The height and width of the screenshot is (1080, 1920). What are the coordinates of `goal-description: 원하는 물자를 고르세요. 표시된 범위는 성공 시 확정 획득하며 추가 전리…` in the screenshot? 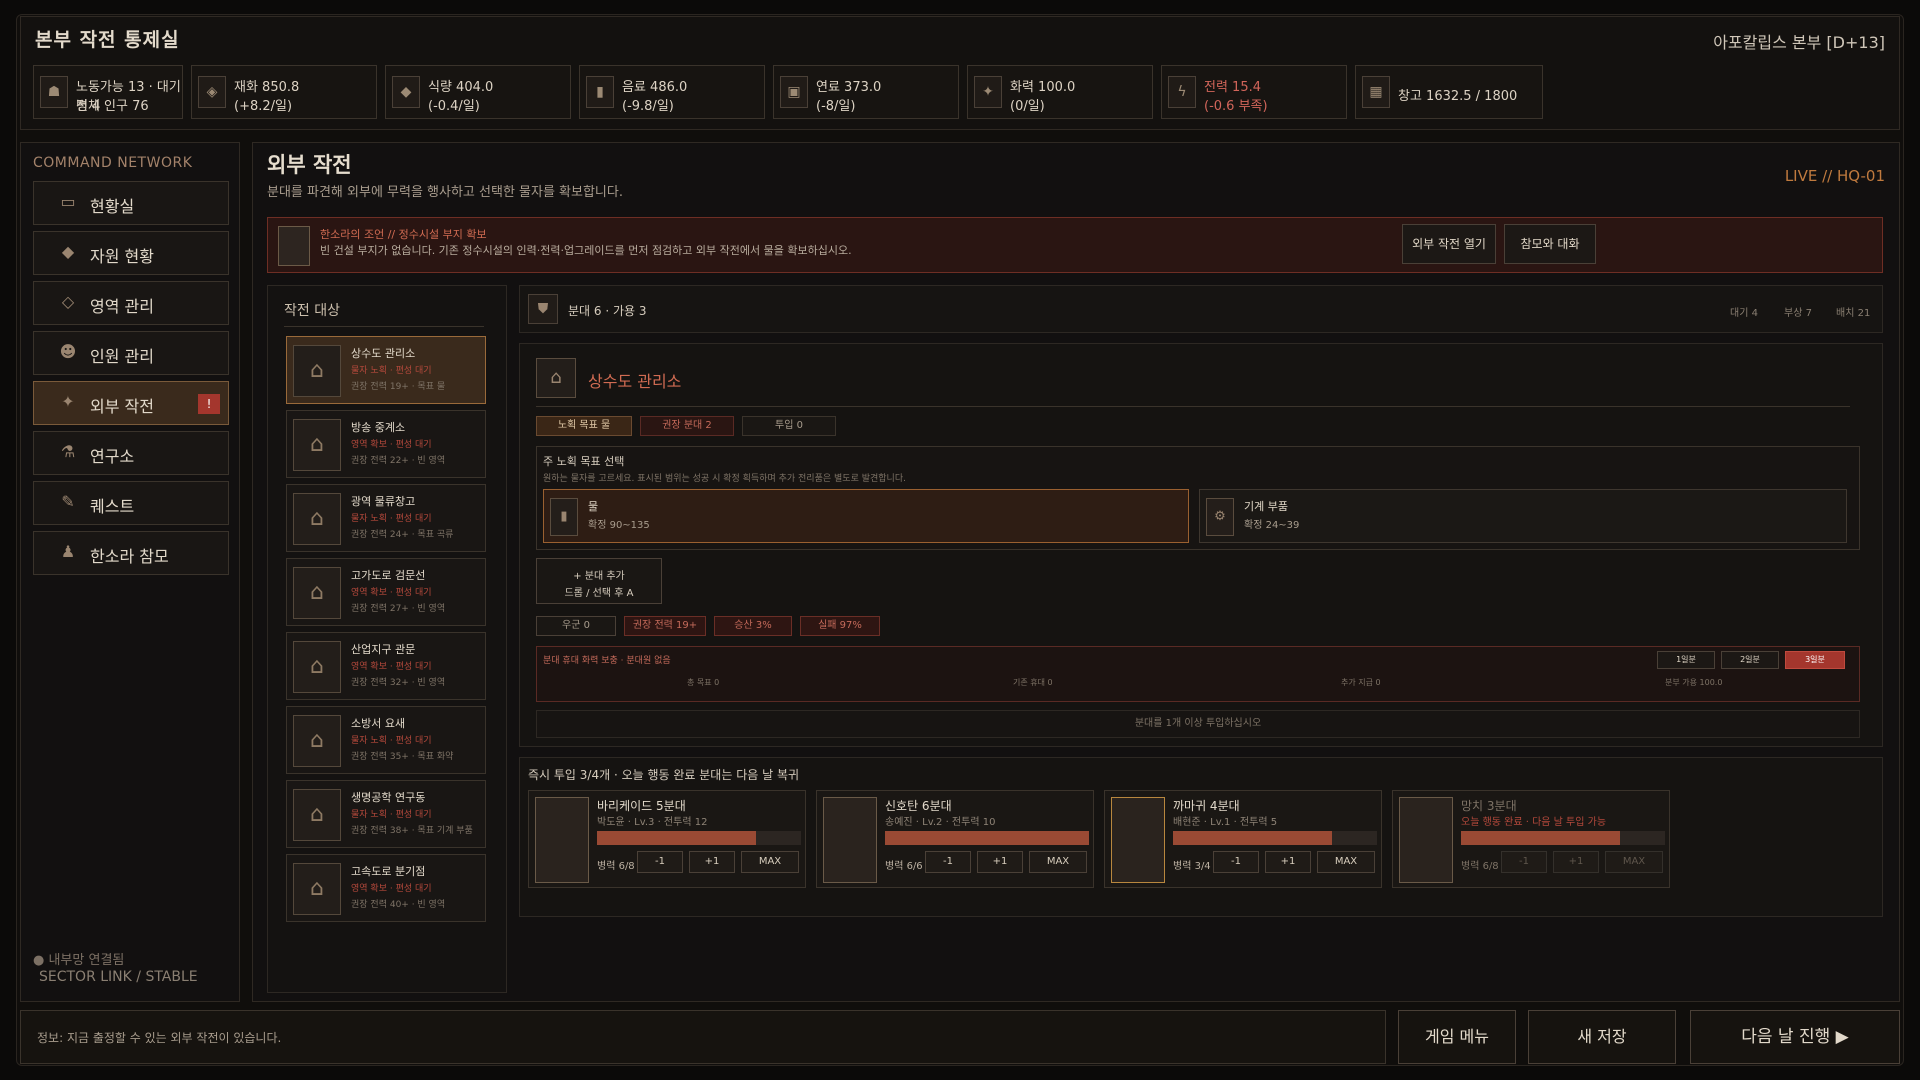 It's located at (724, 479).